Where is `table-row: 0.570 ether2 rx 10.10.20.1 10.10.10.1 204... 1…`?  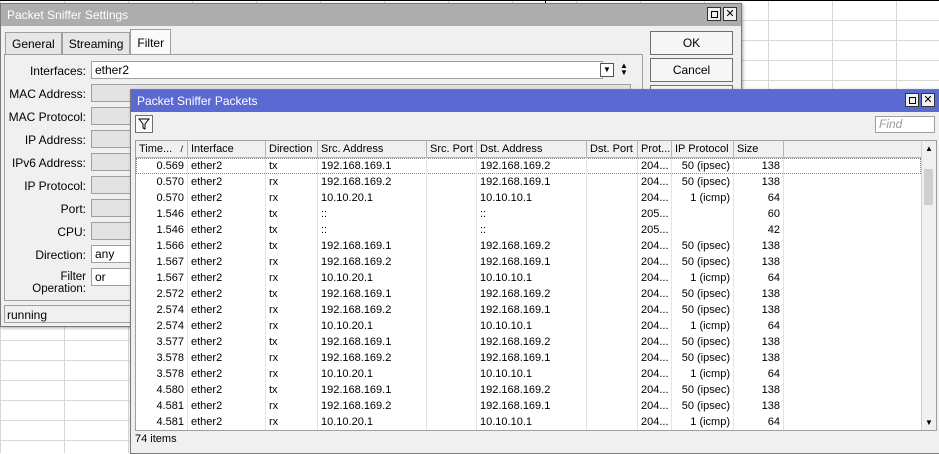
table-row: 0.570 ether2 rx 10.10.20.1 10.10.10.1 204... 1… is located at coordinates (528, 198).